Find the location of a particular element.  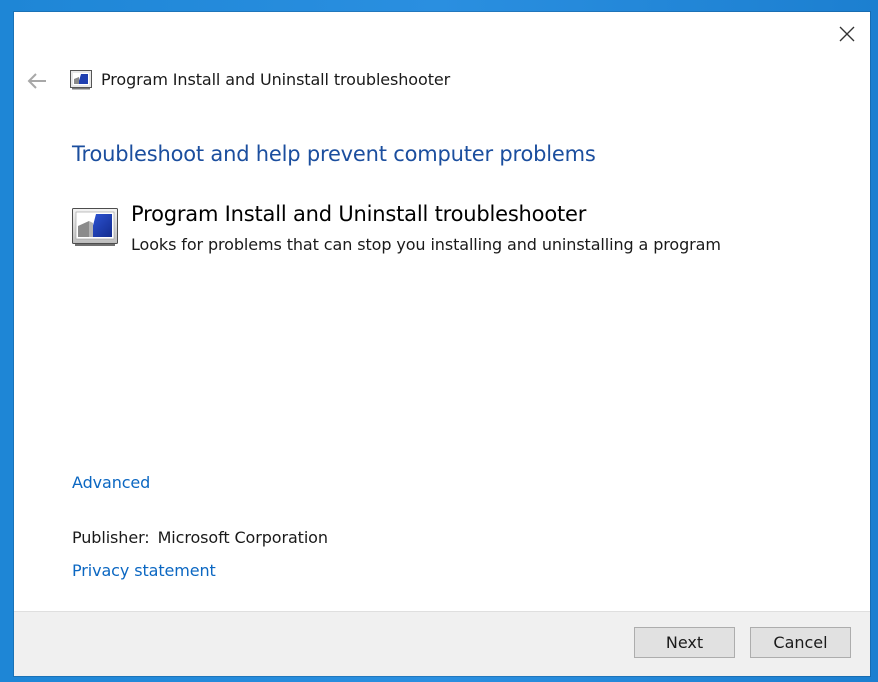

close-icon is located at coordinates (847, 34).